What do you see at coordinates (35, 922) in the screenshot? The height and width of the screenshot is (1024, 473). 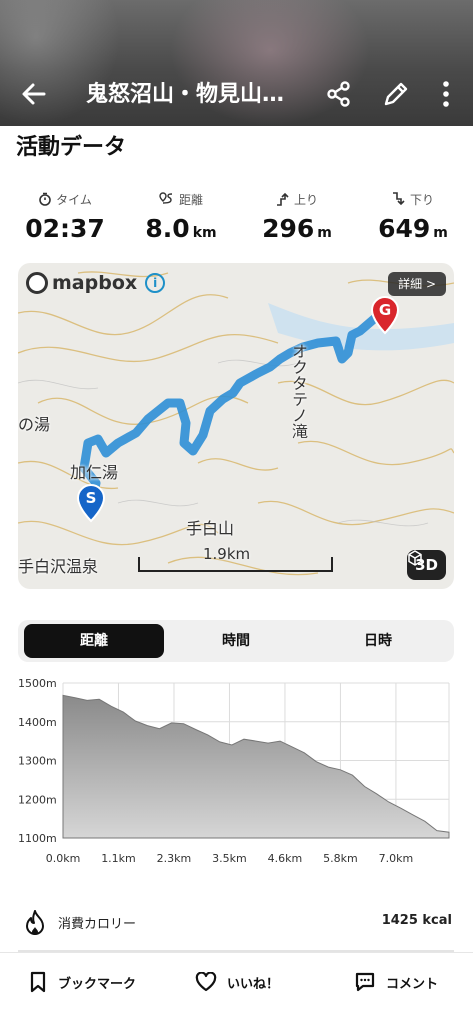 I see `flame-icon` at bounding box center [35, 922].